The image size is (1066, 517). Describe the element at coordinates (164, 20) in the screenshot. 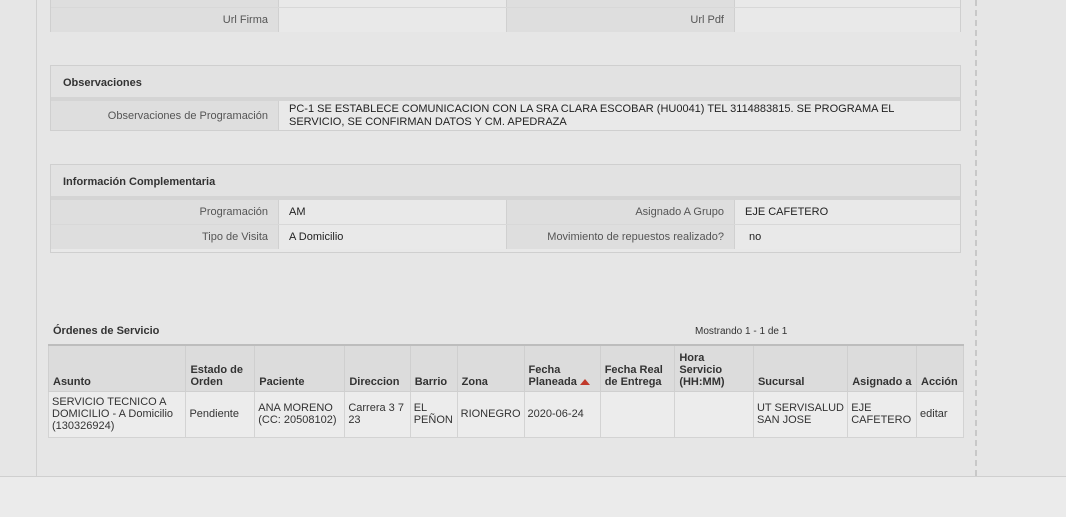

I see `url-firma-label: Url Firma` at that location.